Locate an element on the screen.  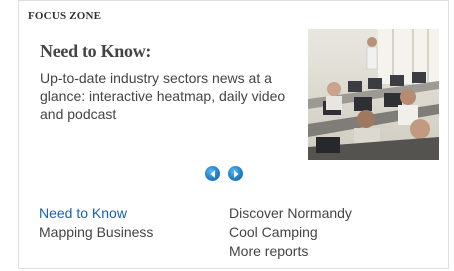
carousel-pager is located at coordinates (224, 173).